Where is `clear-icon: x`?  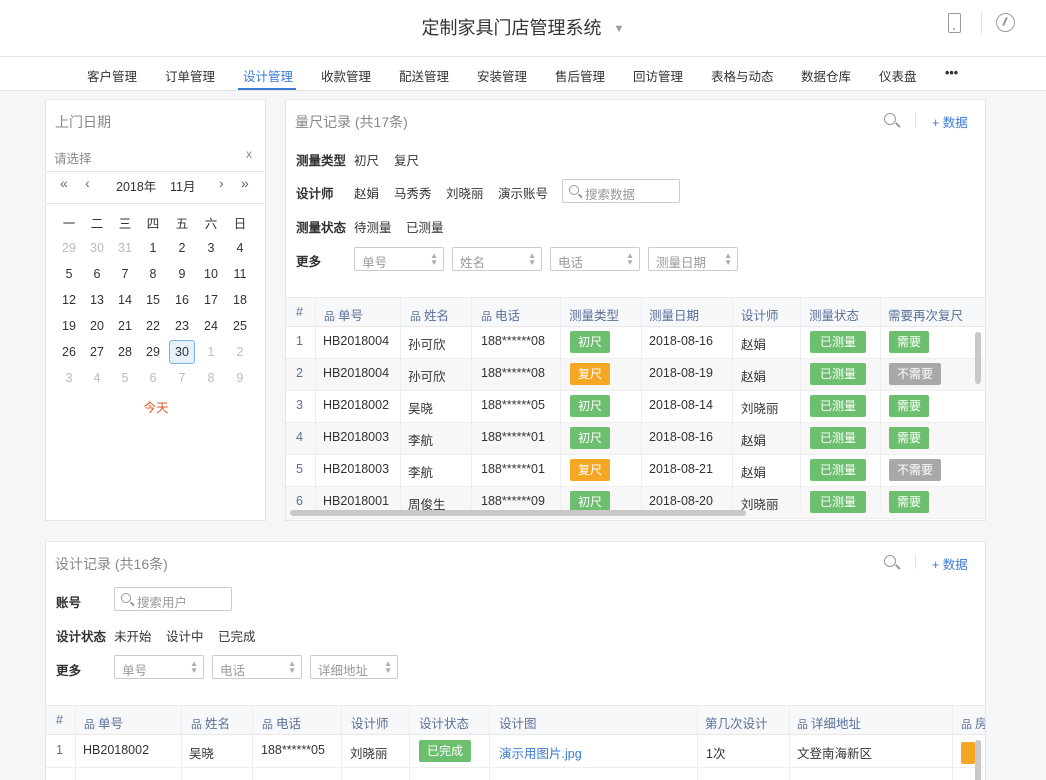 clear-icon: x is located at coordinates (249, 154).